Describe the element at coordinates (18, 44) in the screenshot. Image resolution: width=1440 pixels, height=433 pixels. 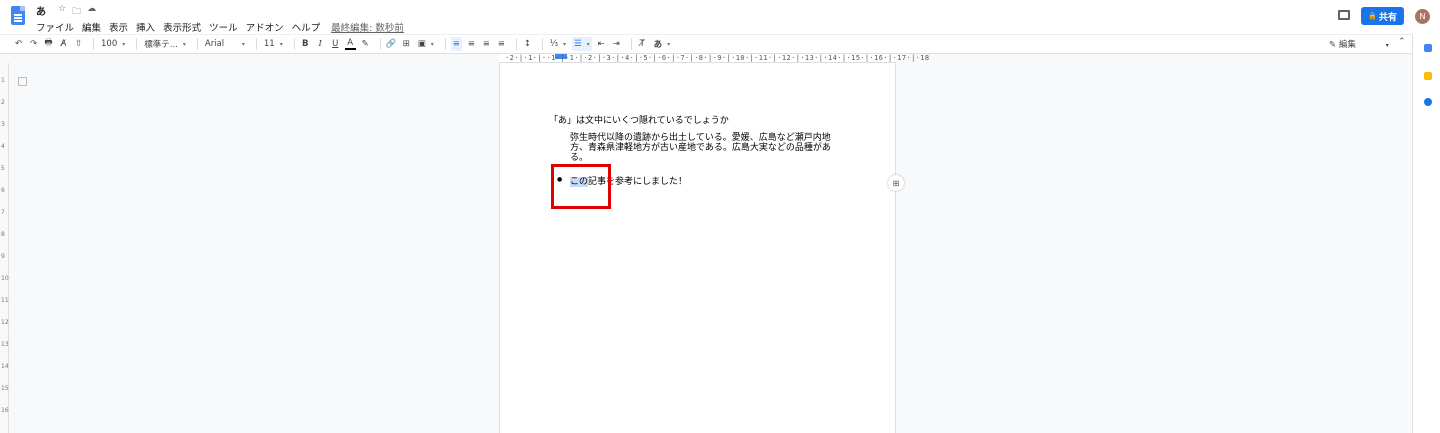
I see `undo-icon: ↶` at that location.